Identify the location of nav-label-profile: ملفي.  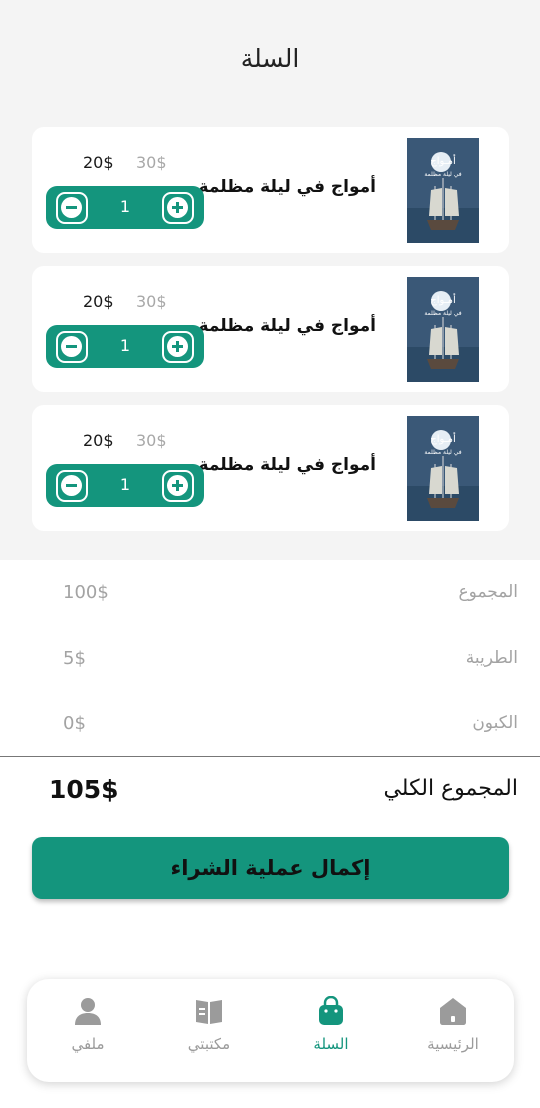
(88, 1044).